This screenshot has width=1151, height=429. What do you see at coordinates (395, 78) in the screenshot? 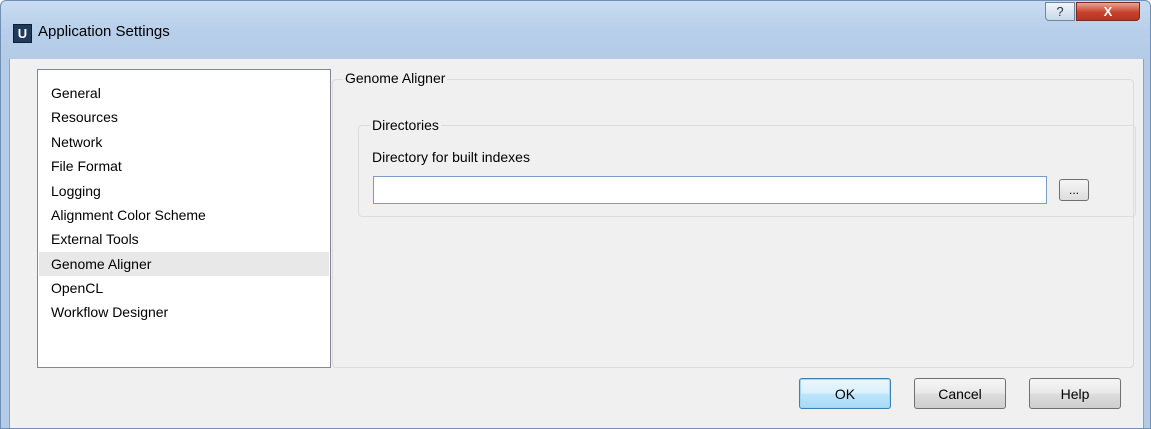
I see `panel-title: Genome Aligner` at bounding box center [395, 78].